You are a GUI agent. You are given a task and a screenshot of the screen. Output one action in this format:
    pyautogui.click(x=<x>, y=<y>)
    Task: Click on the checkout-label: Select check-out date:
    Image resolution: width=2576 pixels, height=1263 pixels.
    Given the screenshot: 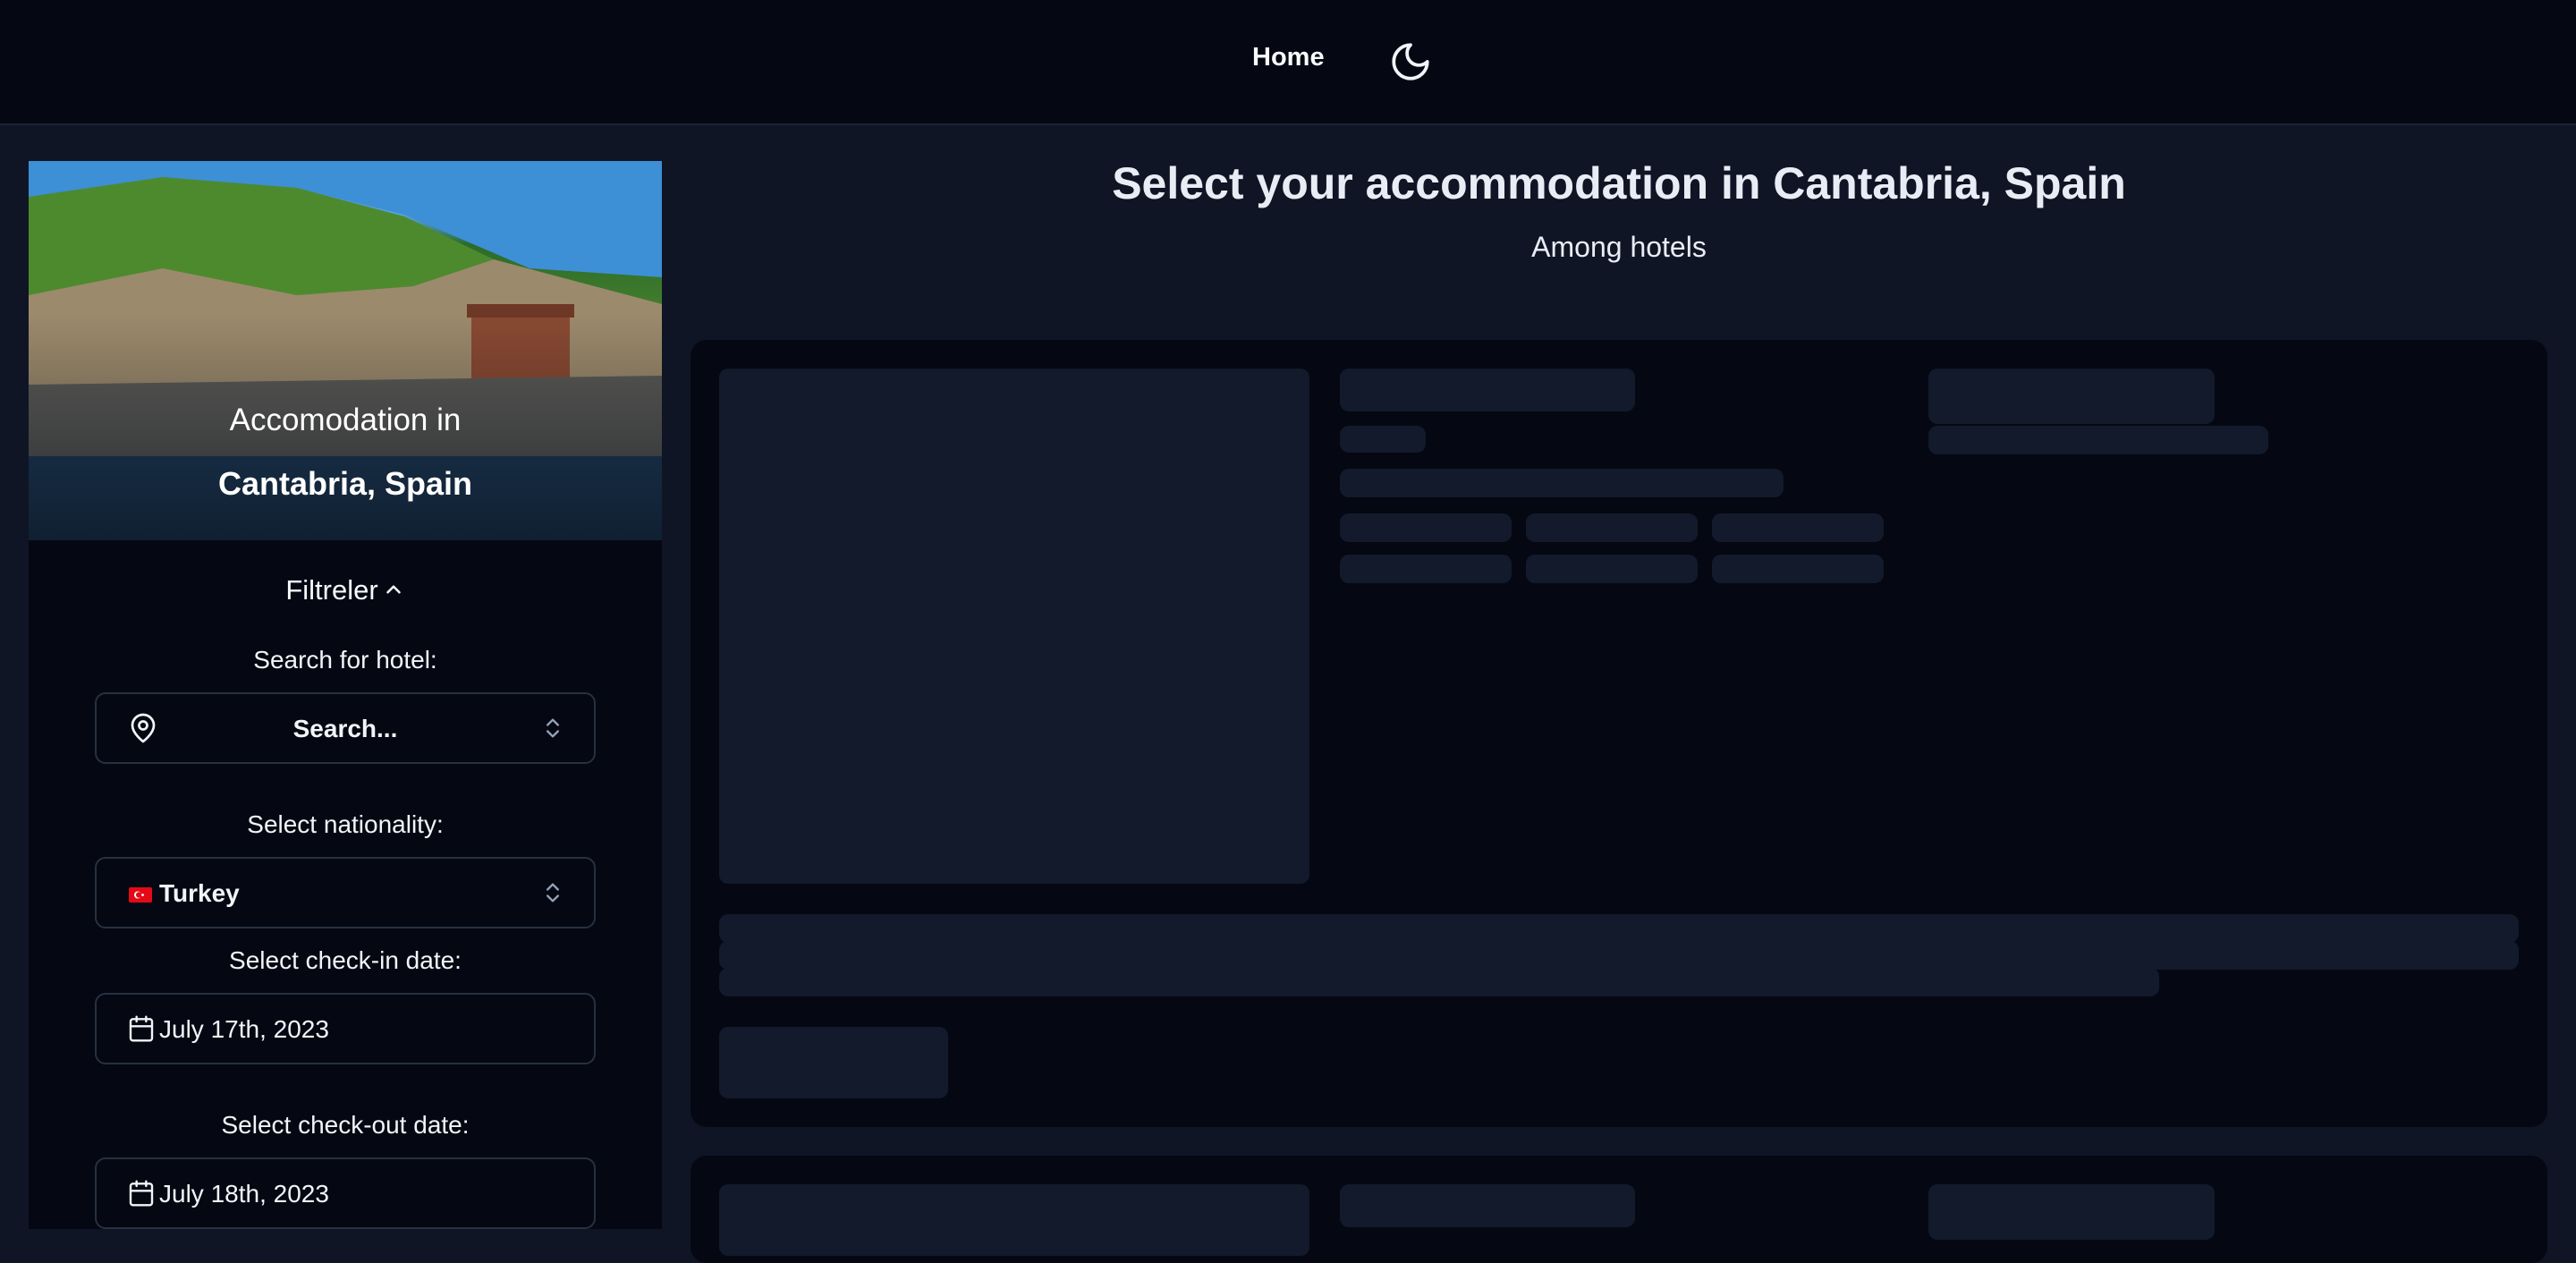 What is the action you would take?
    pyautogui.click(x=345, y=1125)
    